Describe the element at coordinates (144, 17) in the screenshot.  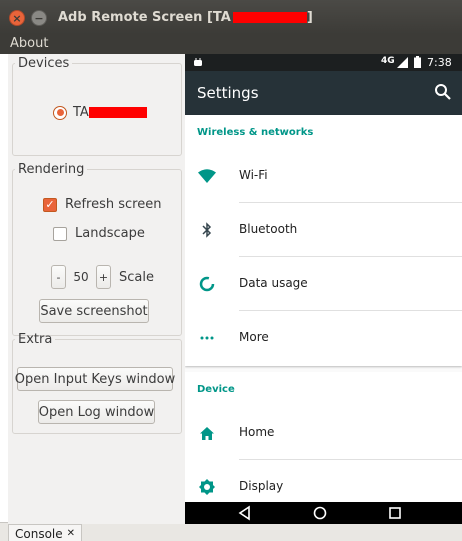
I see `window-title-text: Adb Remote Screen [TA` at that location.